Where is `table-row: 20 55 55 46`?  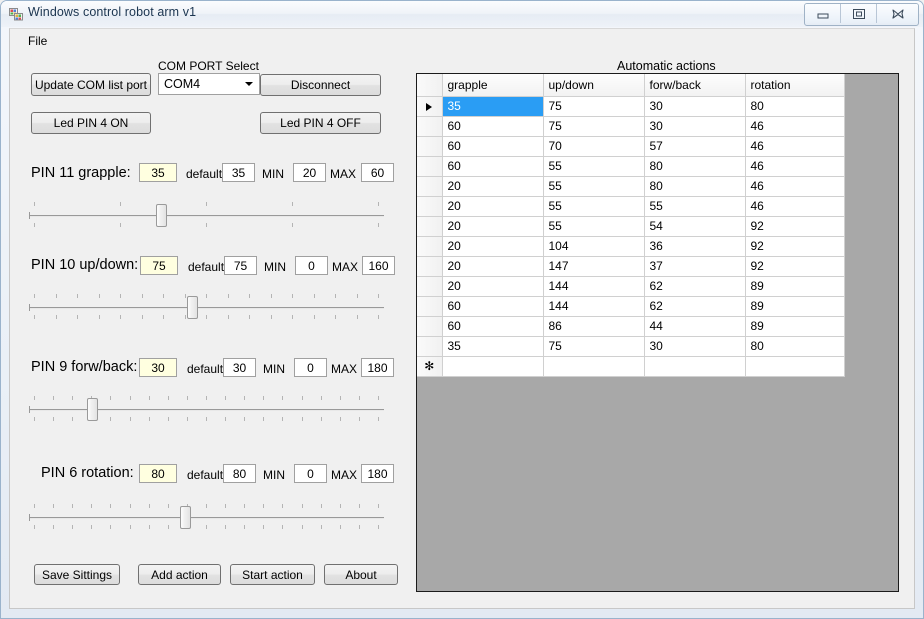
table-row: 20 55 55 46 is located at coordinates (631, 206).